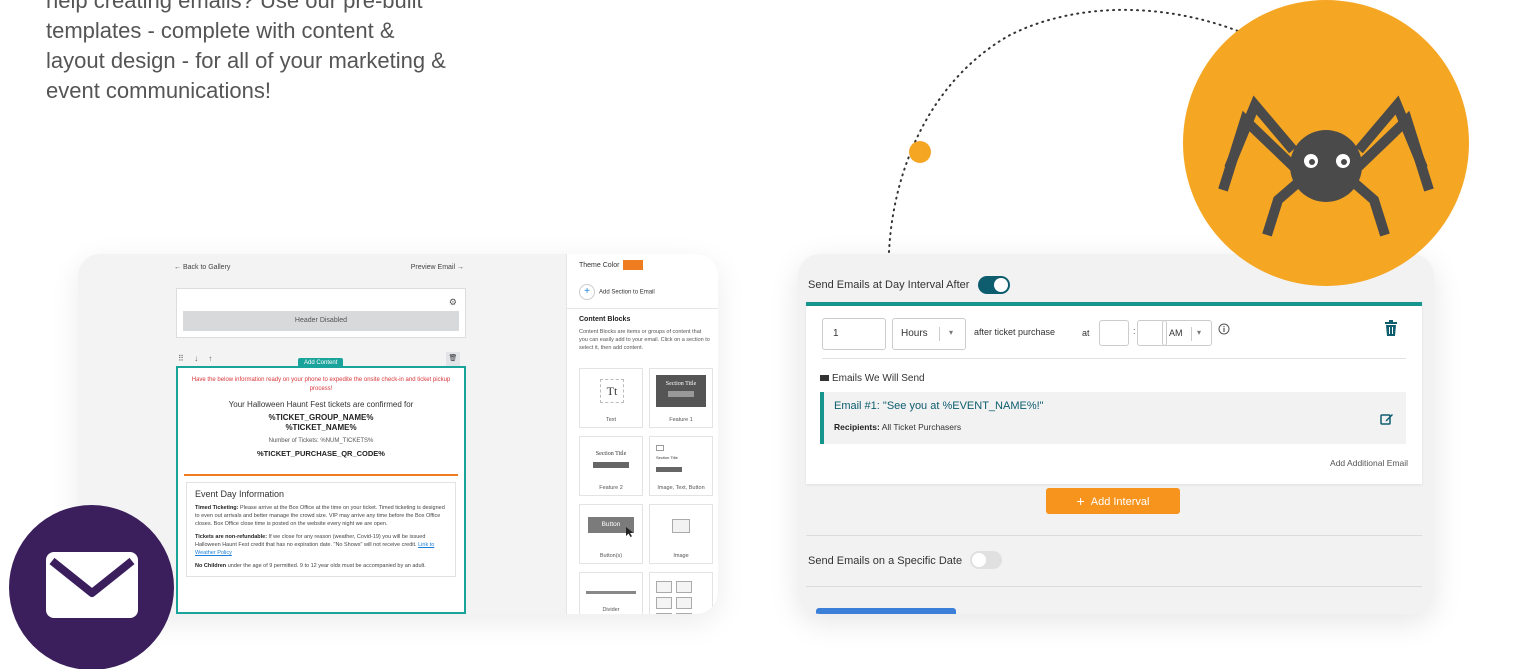 The height and width of the screenshot is (669, 1535). What do you see at coordinates (1391, 328) in the screenshot?
I see `trash-icon` at bounding box center [1391, 328].